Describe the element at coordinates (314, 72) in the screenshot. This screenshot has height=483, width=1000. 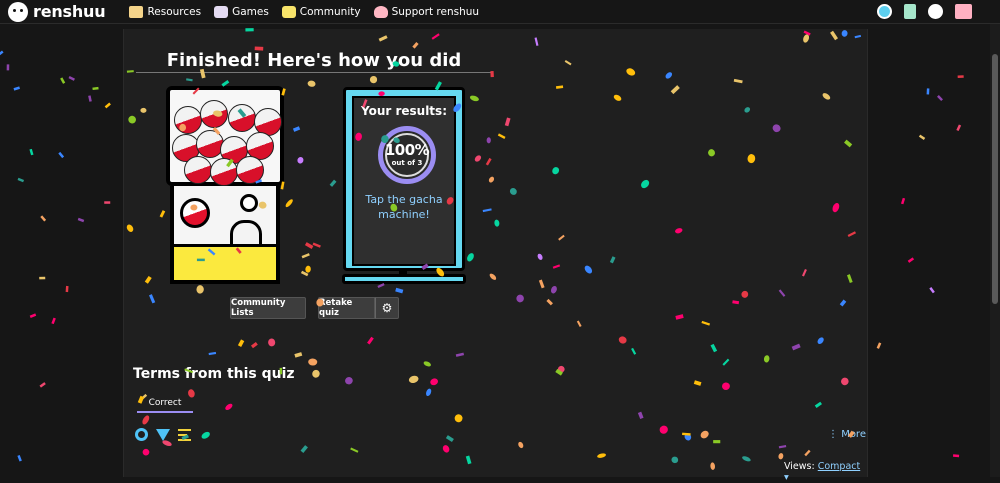
I see `title-divider` at that location.